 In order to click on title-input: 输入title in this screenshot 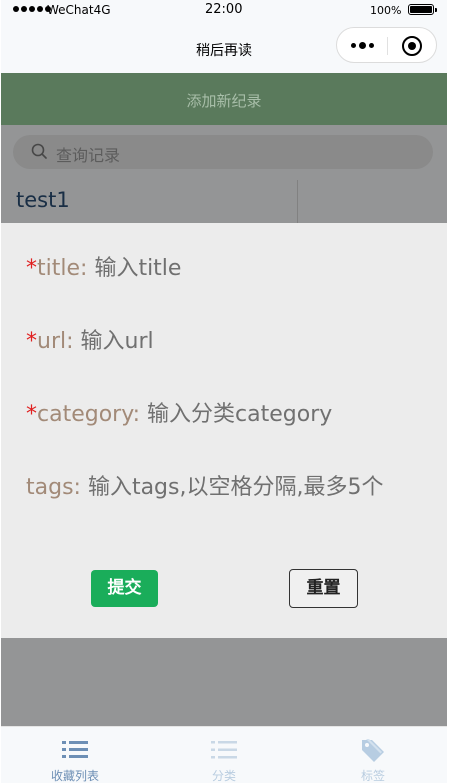, I will do `click(137, 268)`.